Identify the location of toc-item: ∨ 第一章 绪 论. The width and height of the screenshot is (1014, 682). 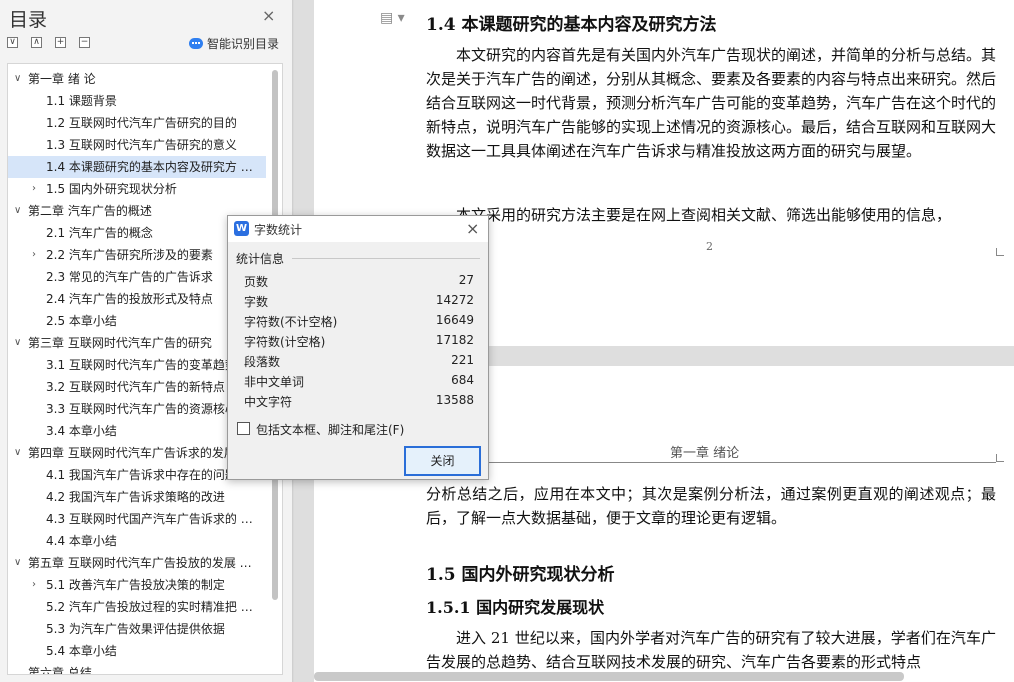
(137, 79).